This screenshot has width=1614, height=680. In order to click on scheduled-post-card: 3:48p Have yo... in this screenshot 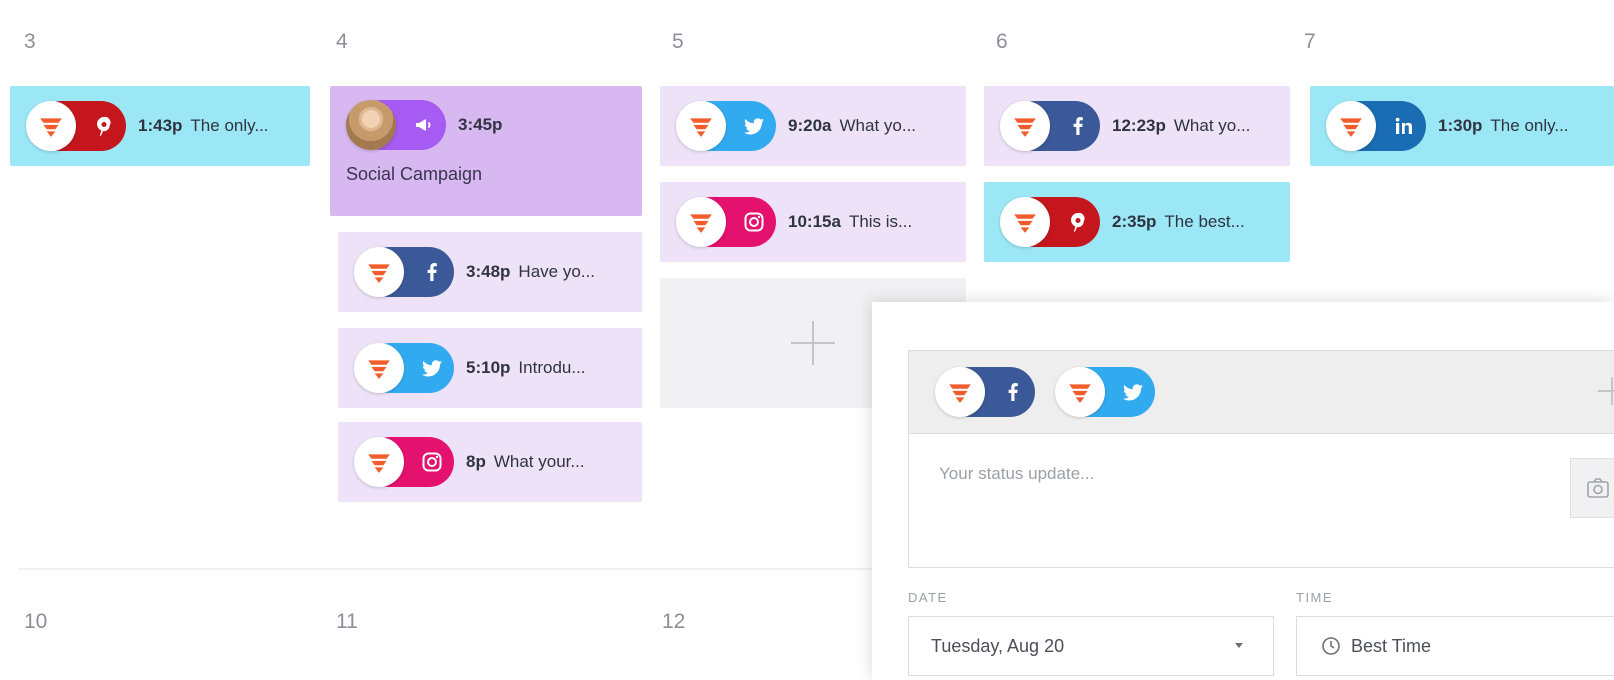, I will do `click(490, 272)`.